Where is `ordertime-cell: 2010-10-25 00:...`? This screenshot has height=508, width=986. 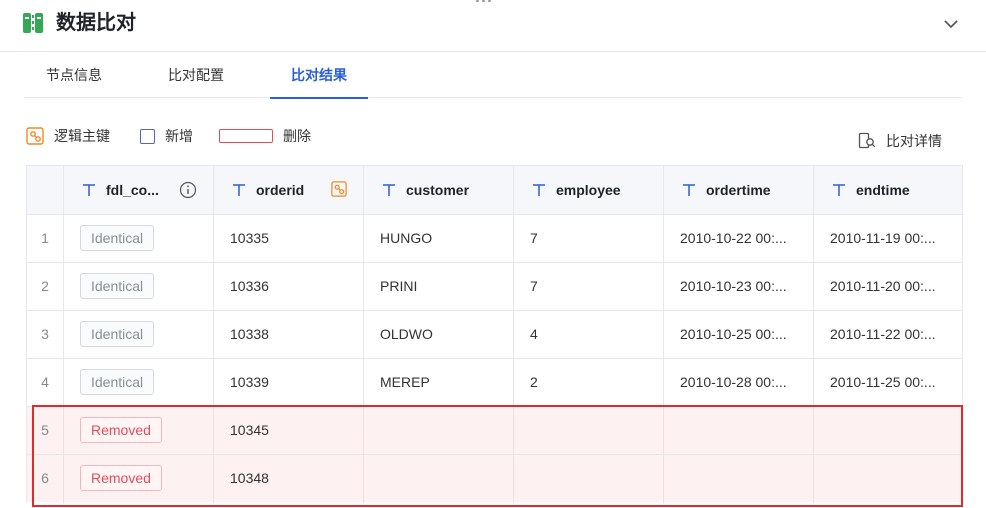 ordertime-cell: 2010-10-25 00:... is located at coordinates (739, 335).